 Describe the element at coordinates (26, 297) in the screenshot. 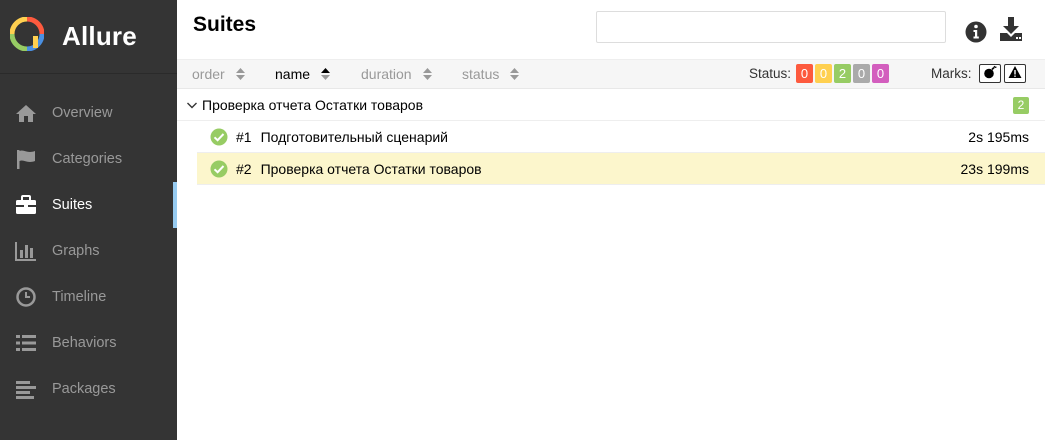

I see `clock-icon` at that location.